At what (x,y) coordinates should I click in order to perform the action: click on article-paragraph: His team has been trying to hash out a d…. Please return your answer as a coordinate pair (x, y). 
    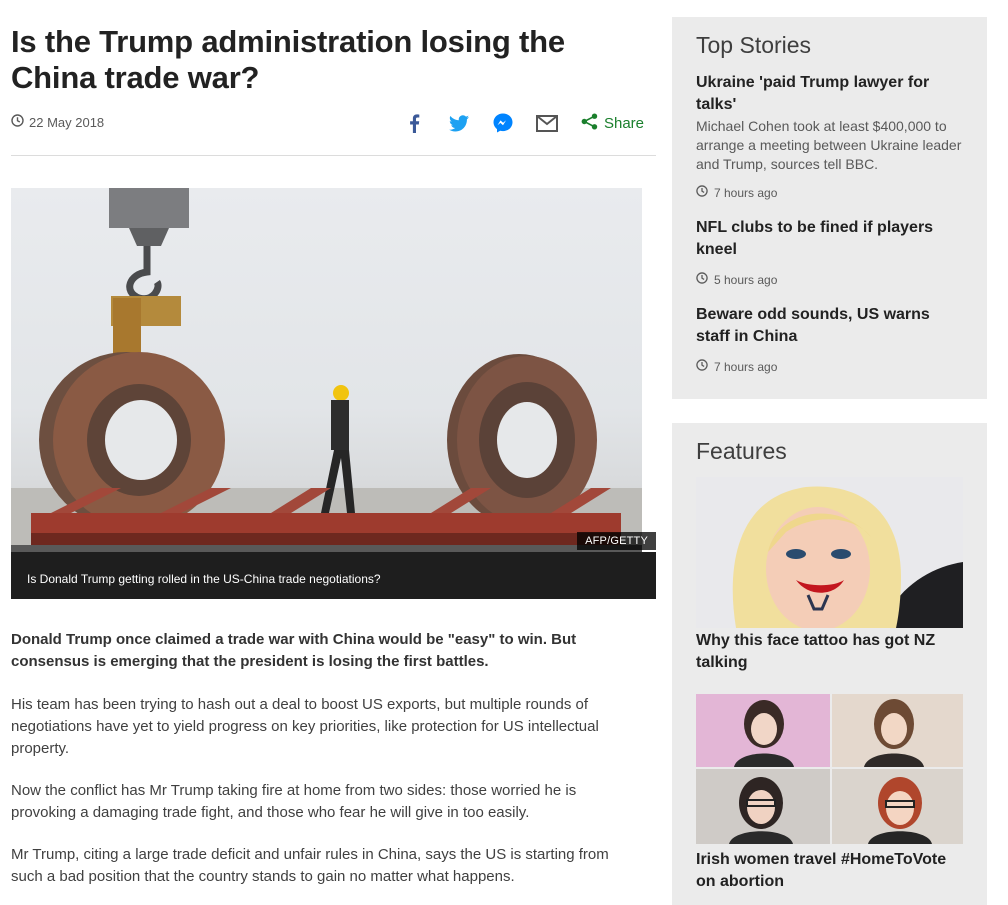
    Looking at the image, I should click on (305, 726).